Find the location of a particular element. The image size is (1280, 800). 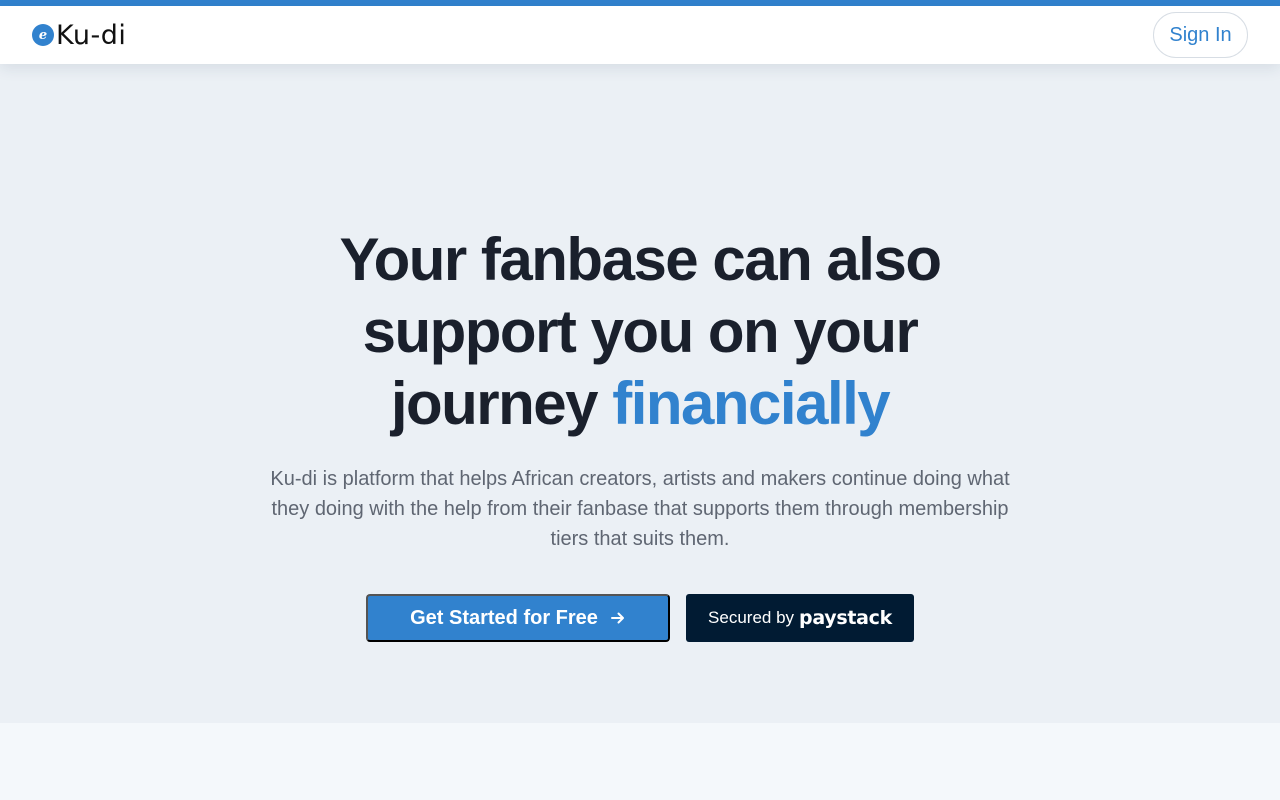

paystack-secured-badge: Secured by paystack is located at coordinates (800, 618).